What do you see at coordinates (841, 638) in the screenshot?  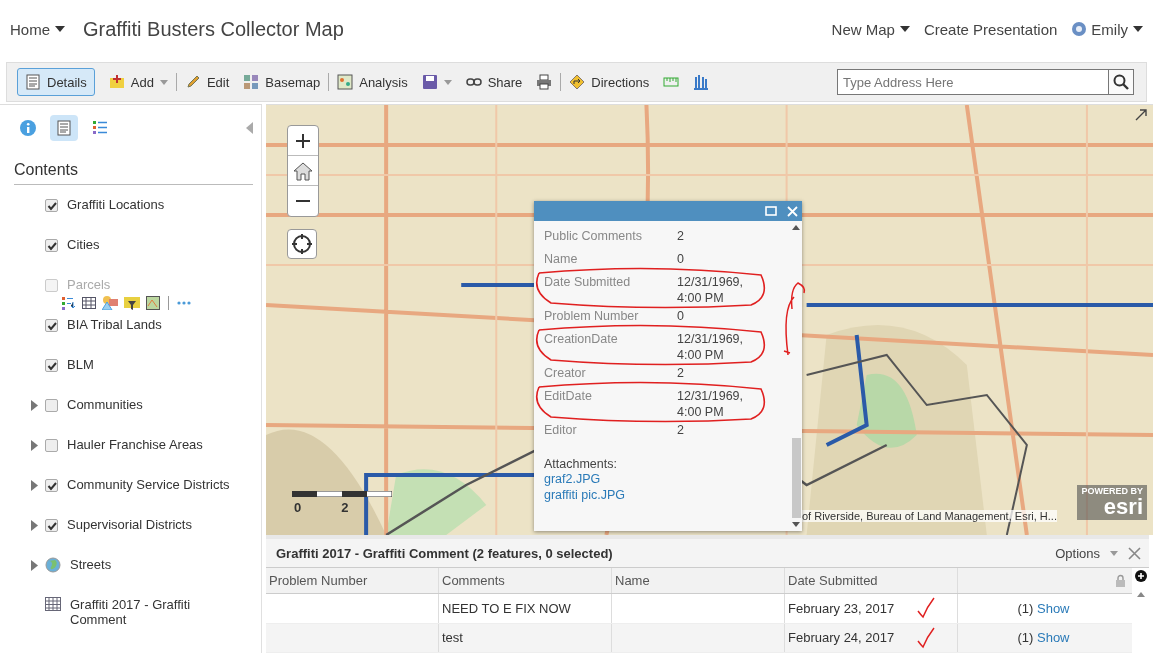 I see `table-cell: February 24, 2017` at bounding box center [841, 638].